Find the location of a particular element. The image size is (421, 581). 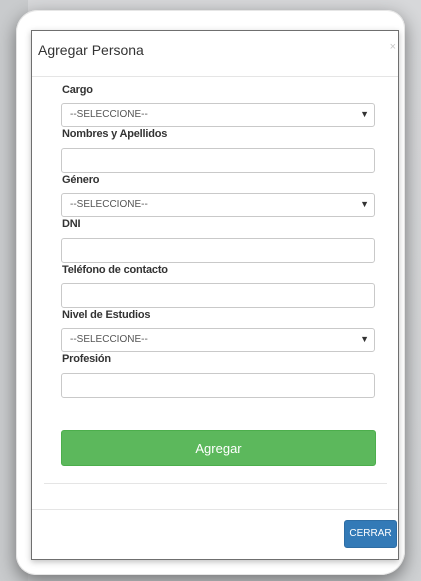

agregar-button: Agregar is located at coordinates (218, 448).